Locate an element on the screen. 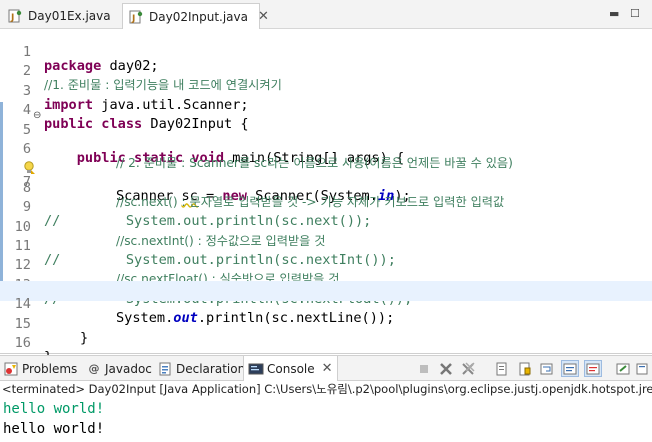  fold-toggle-icon: ⊖ is located at coordinates (37, 116).